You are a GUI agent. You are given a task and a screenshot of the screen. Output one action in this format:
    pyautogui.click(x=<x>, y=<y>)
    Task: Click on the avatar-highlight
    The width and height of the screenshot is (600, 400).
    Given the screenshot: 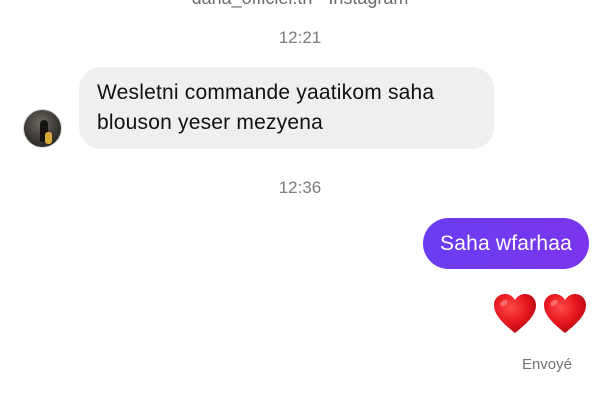 What is the action you would take?
    pyautogui.click(x=48, y=138)
    